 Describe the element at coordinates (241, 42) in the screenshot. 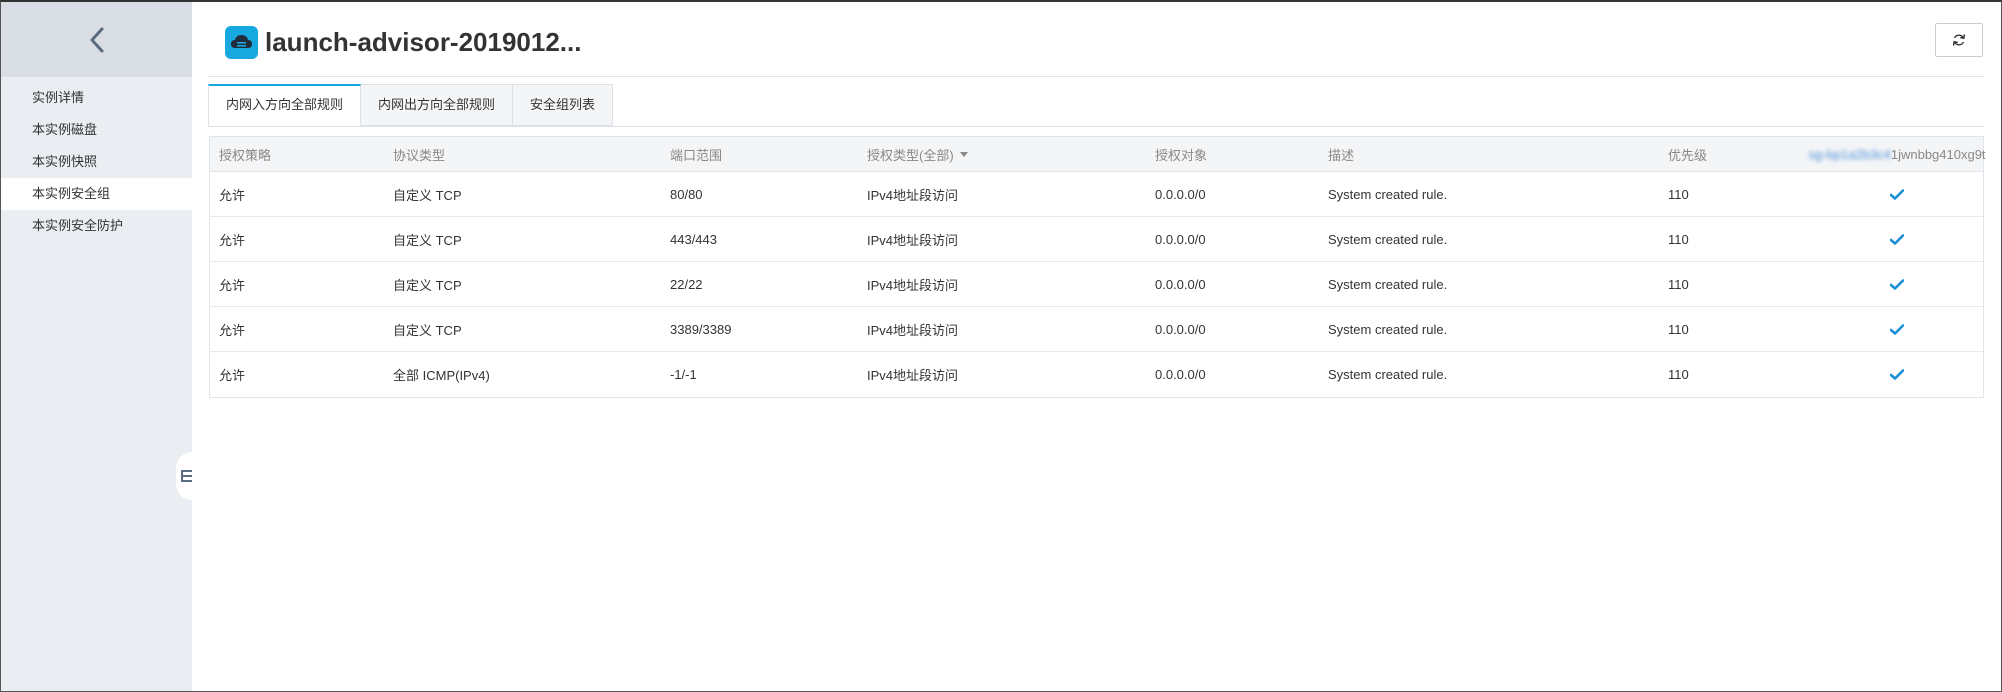

I see `cloud-server-icon` at that location.